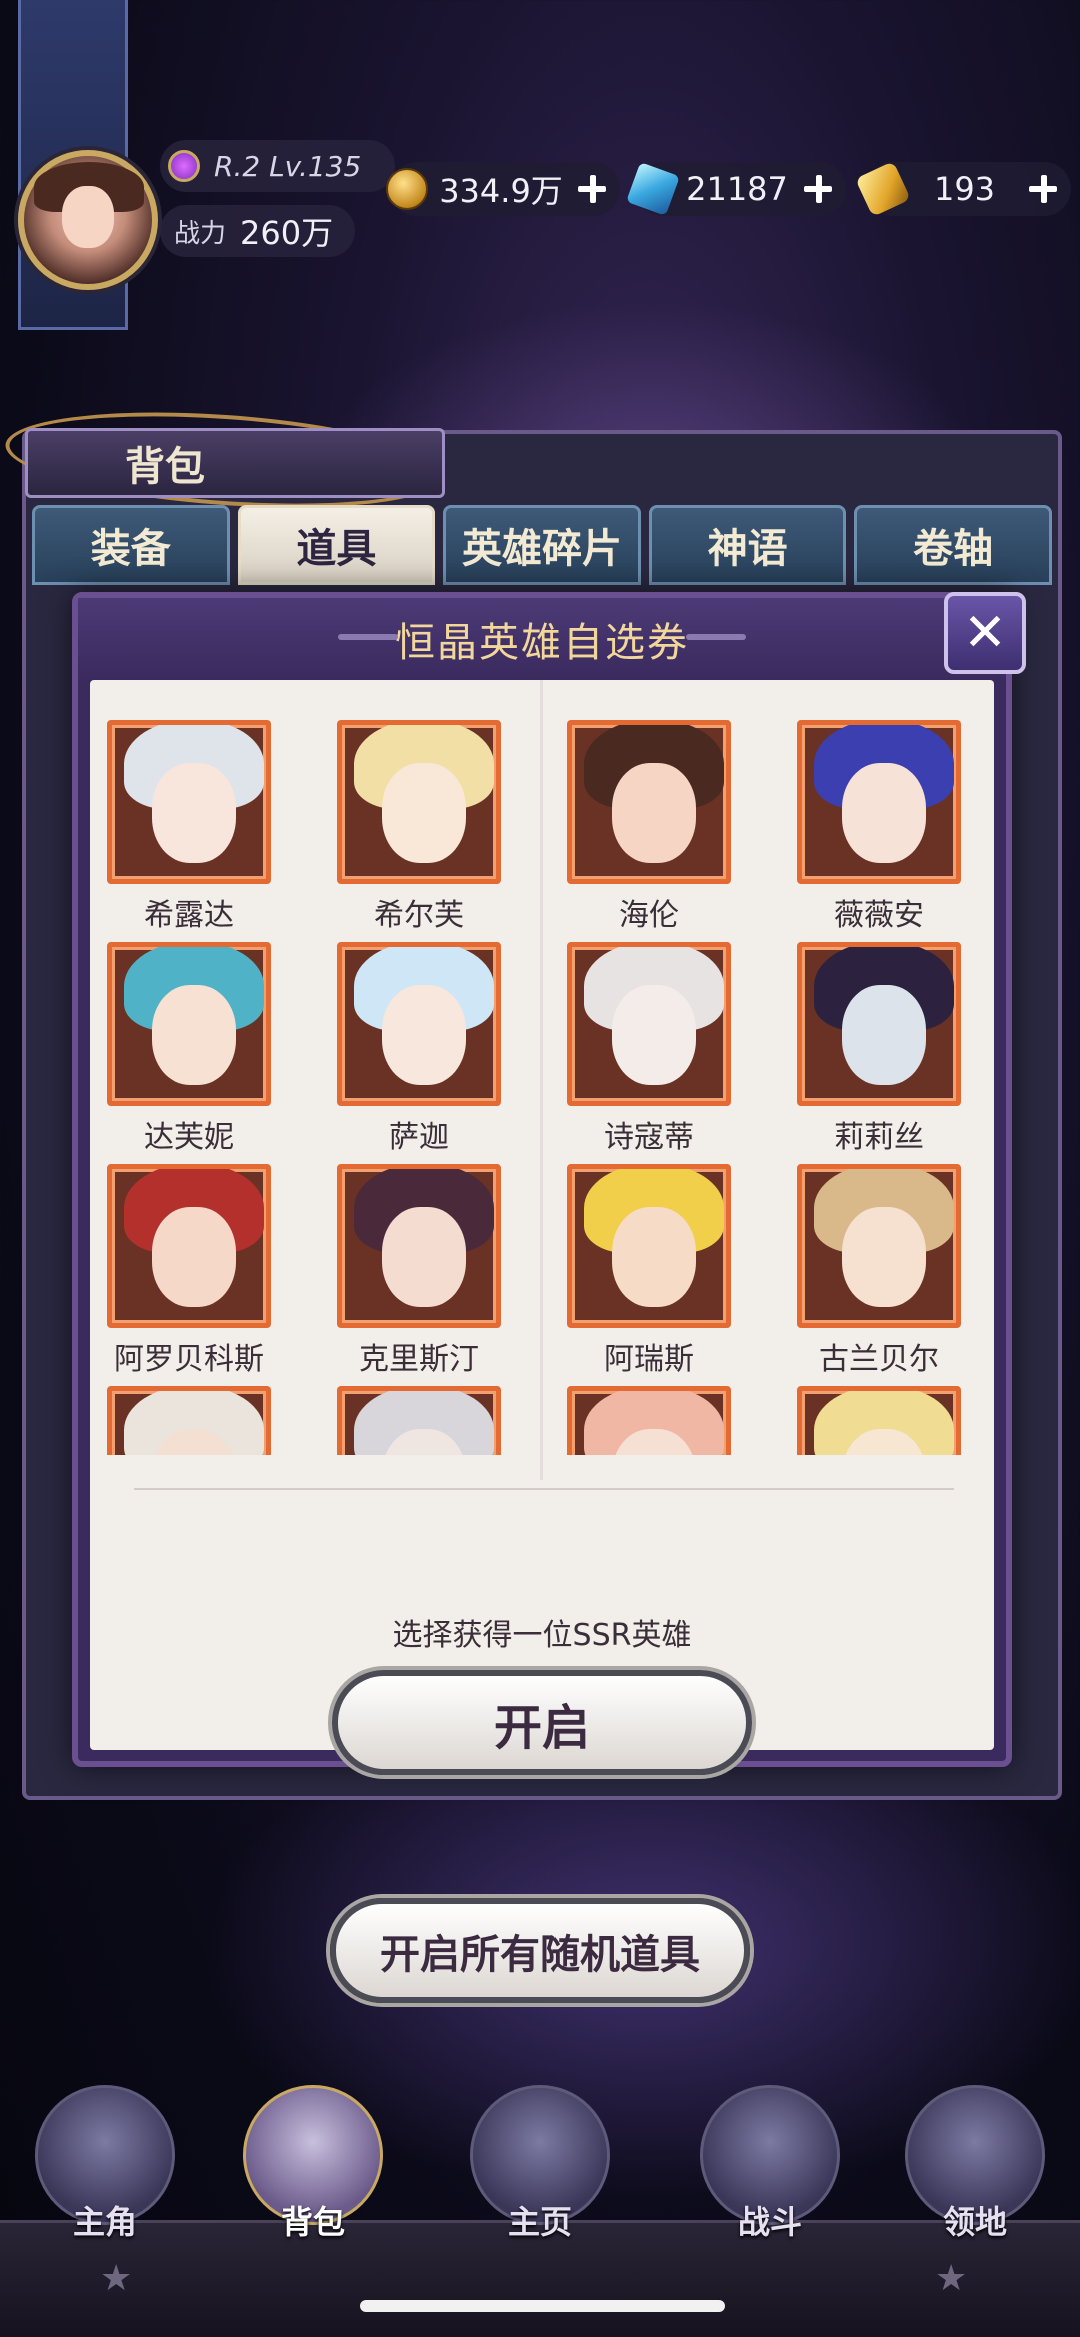  I want to click on nav-hero: 主角, so click(105, 2163).